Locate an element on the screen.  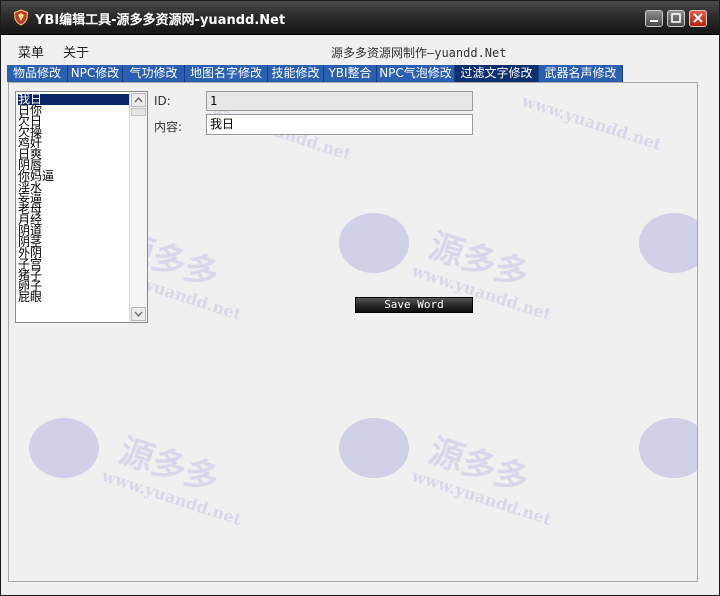
maximize-button is located at coordinates (676, 18).